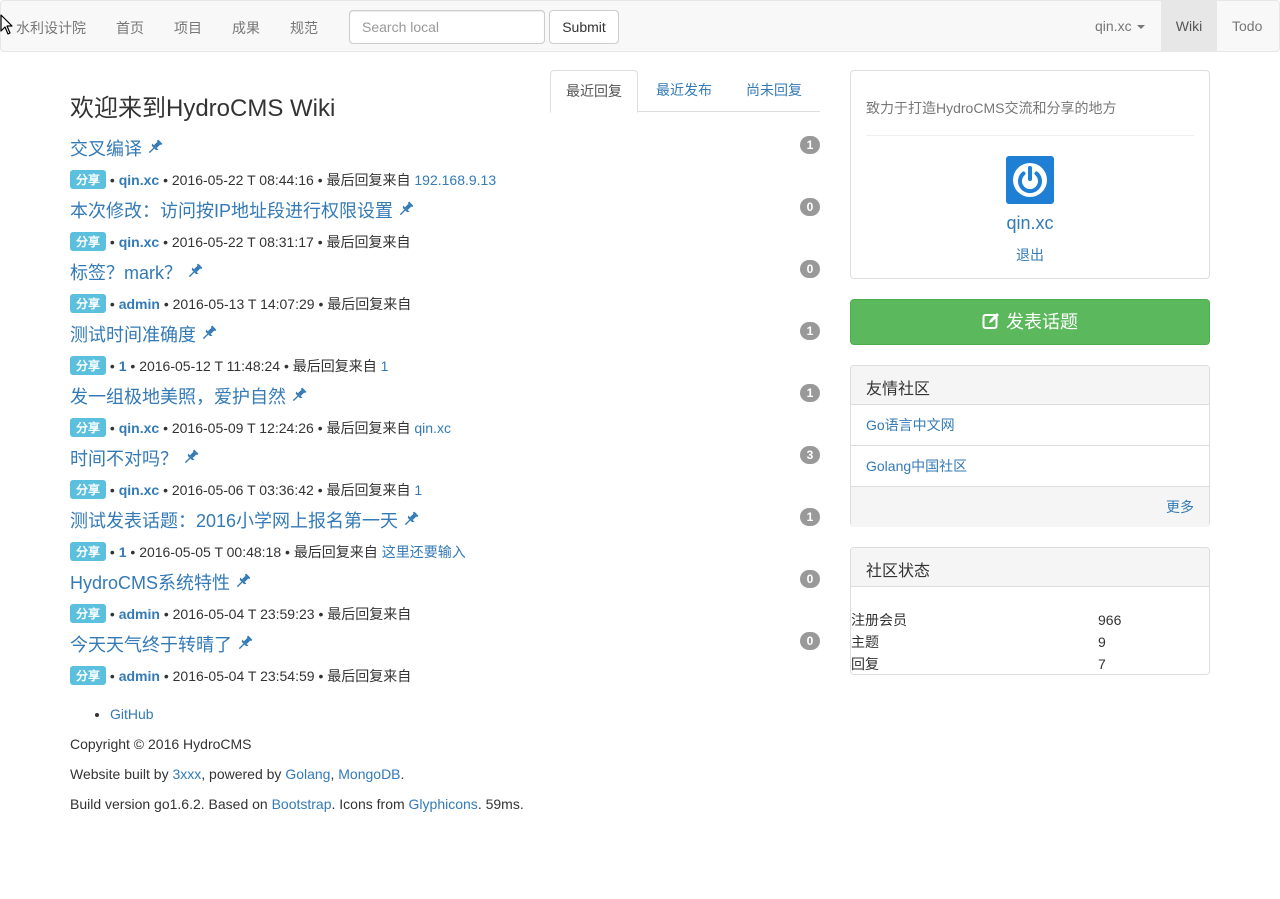  What do you see at coordinates (117, 148) in the screenshot?
I see `topic-title-link: 交叉编译` at bounding box center [117, 148].